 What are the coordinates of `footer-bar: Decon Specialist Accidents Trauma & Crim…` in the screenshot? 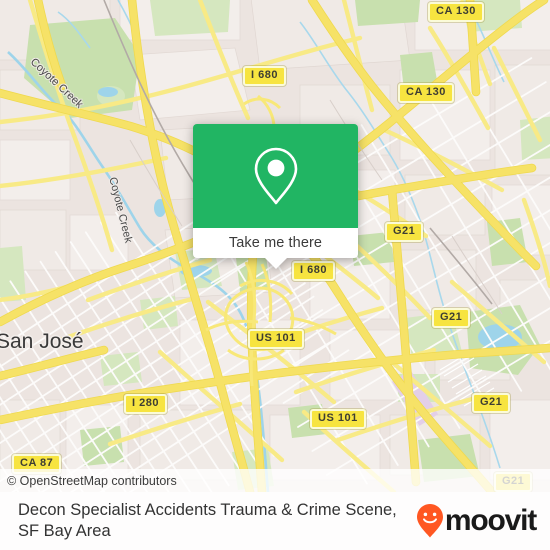 It's located at (275, 521).